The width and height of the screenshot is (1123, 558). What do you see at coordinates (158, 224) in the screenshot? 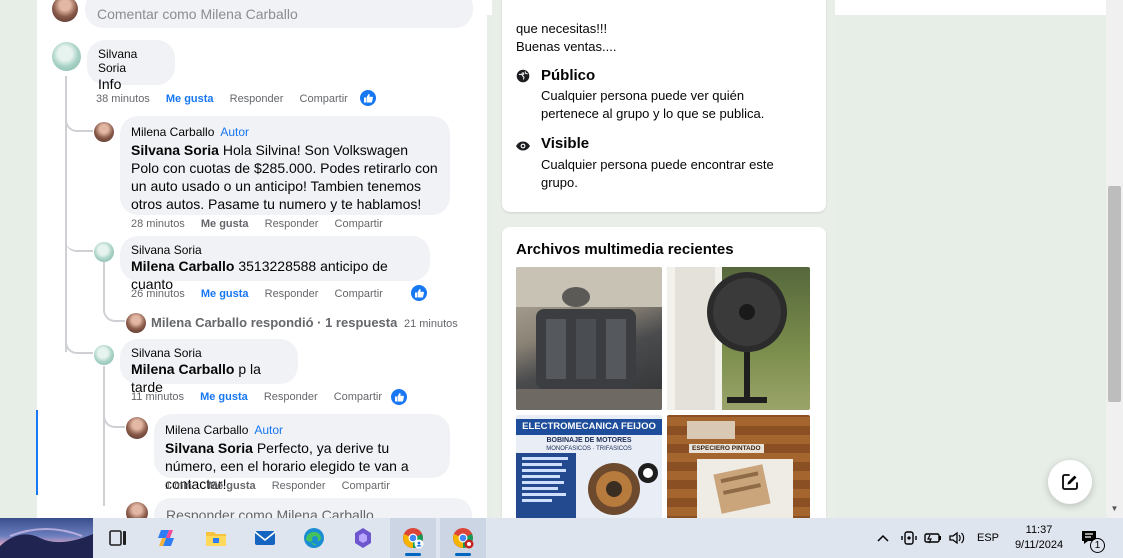
I see `comment-time: 28 minutos` at bounding box center [158, 224].